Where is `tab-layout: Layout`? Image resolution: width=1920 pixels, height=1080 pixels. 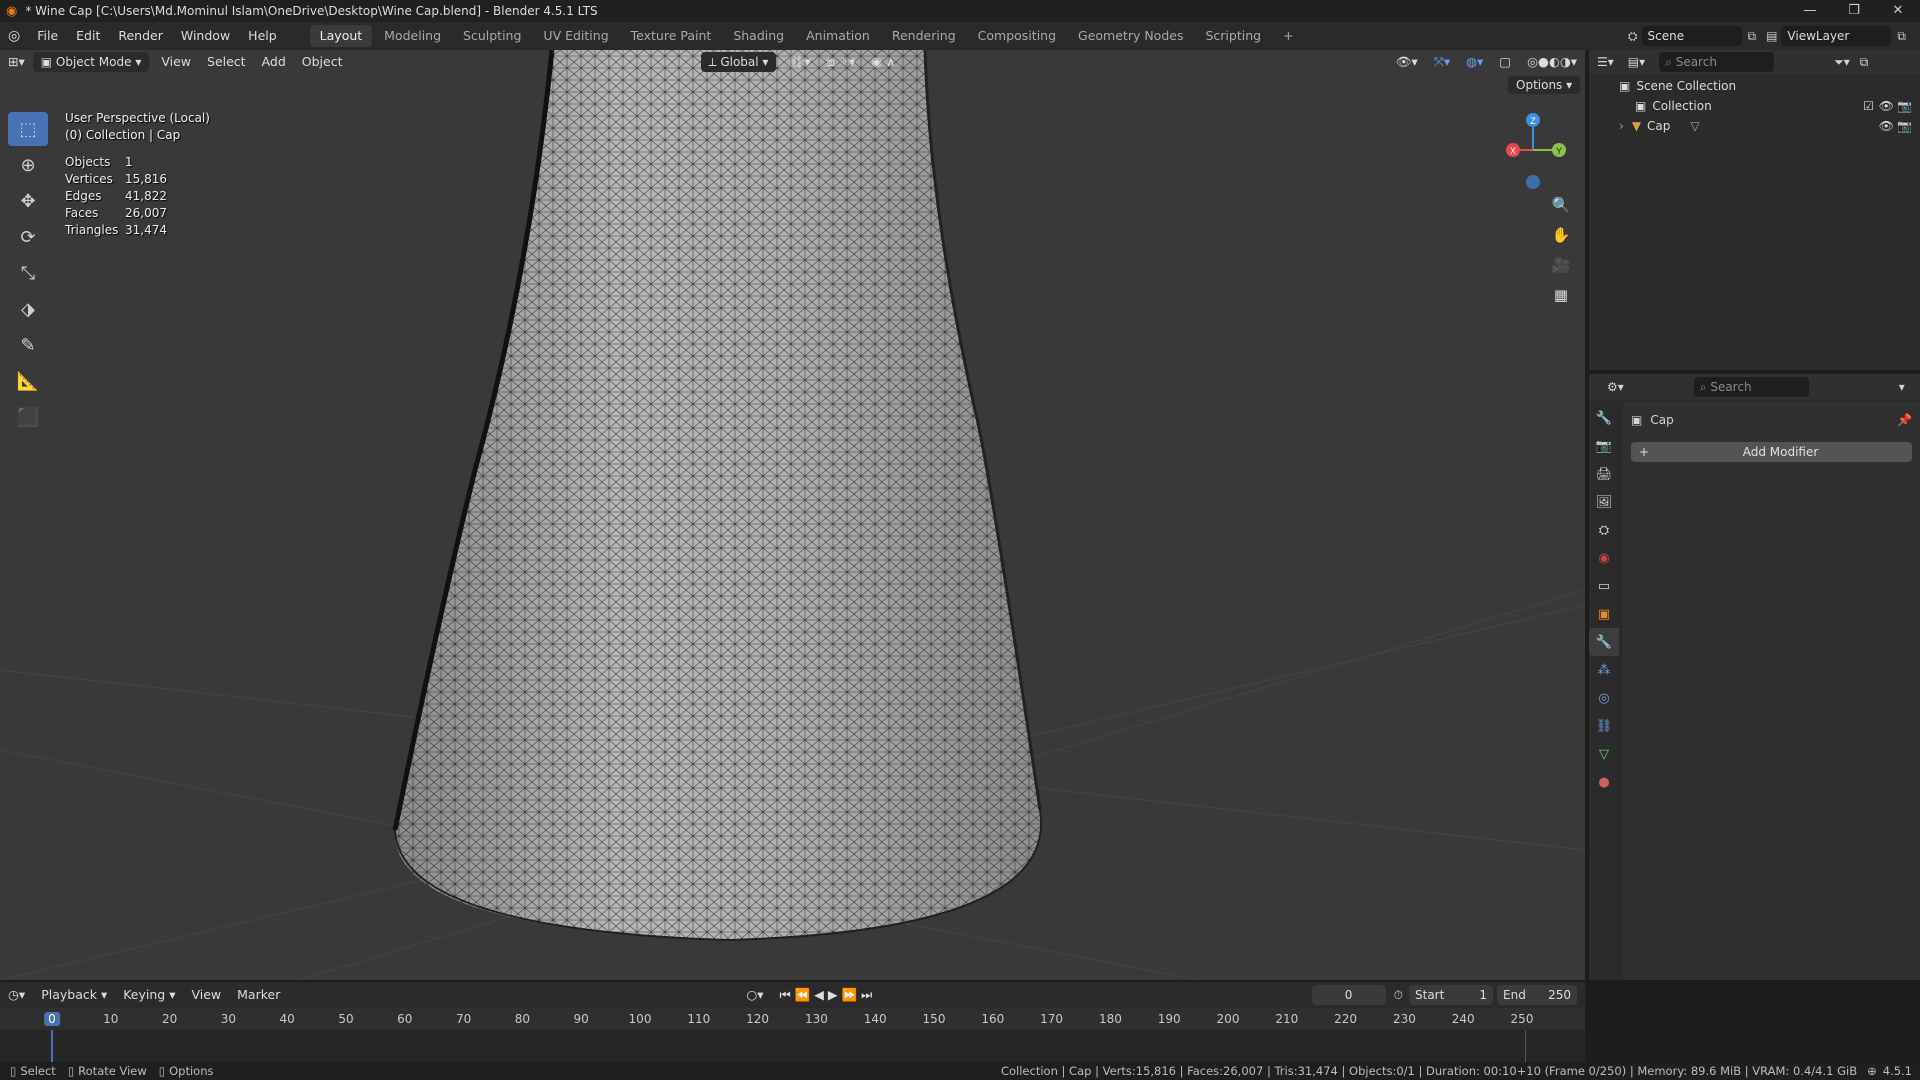
tab-layout: Layout is located at coordinates (341, 36).